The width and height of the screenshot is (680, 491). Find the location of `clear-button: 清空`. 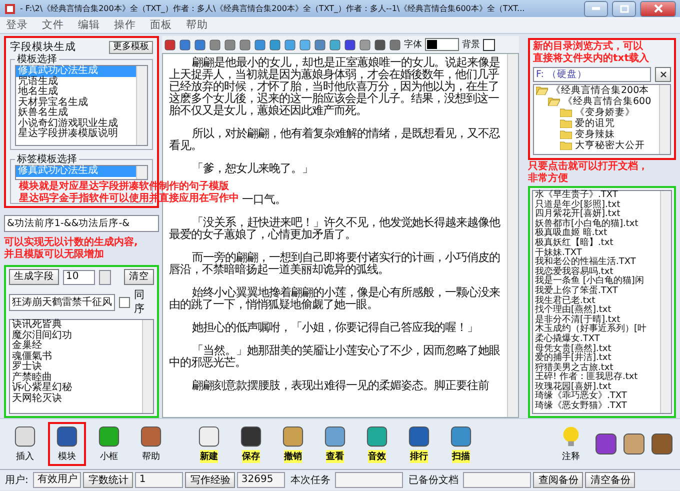

clear-button: 清空 is located at coordinates (139, 277).